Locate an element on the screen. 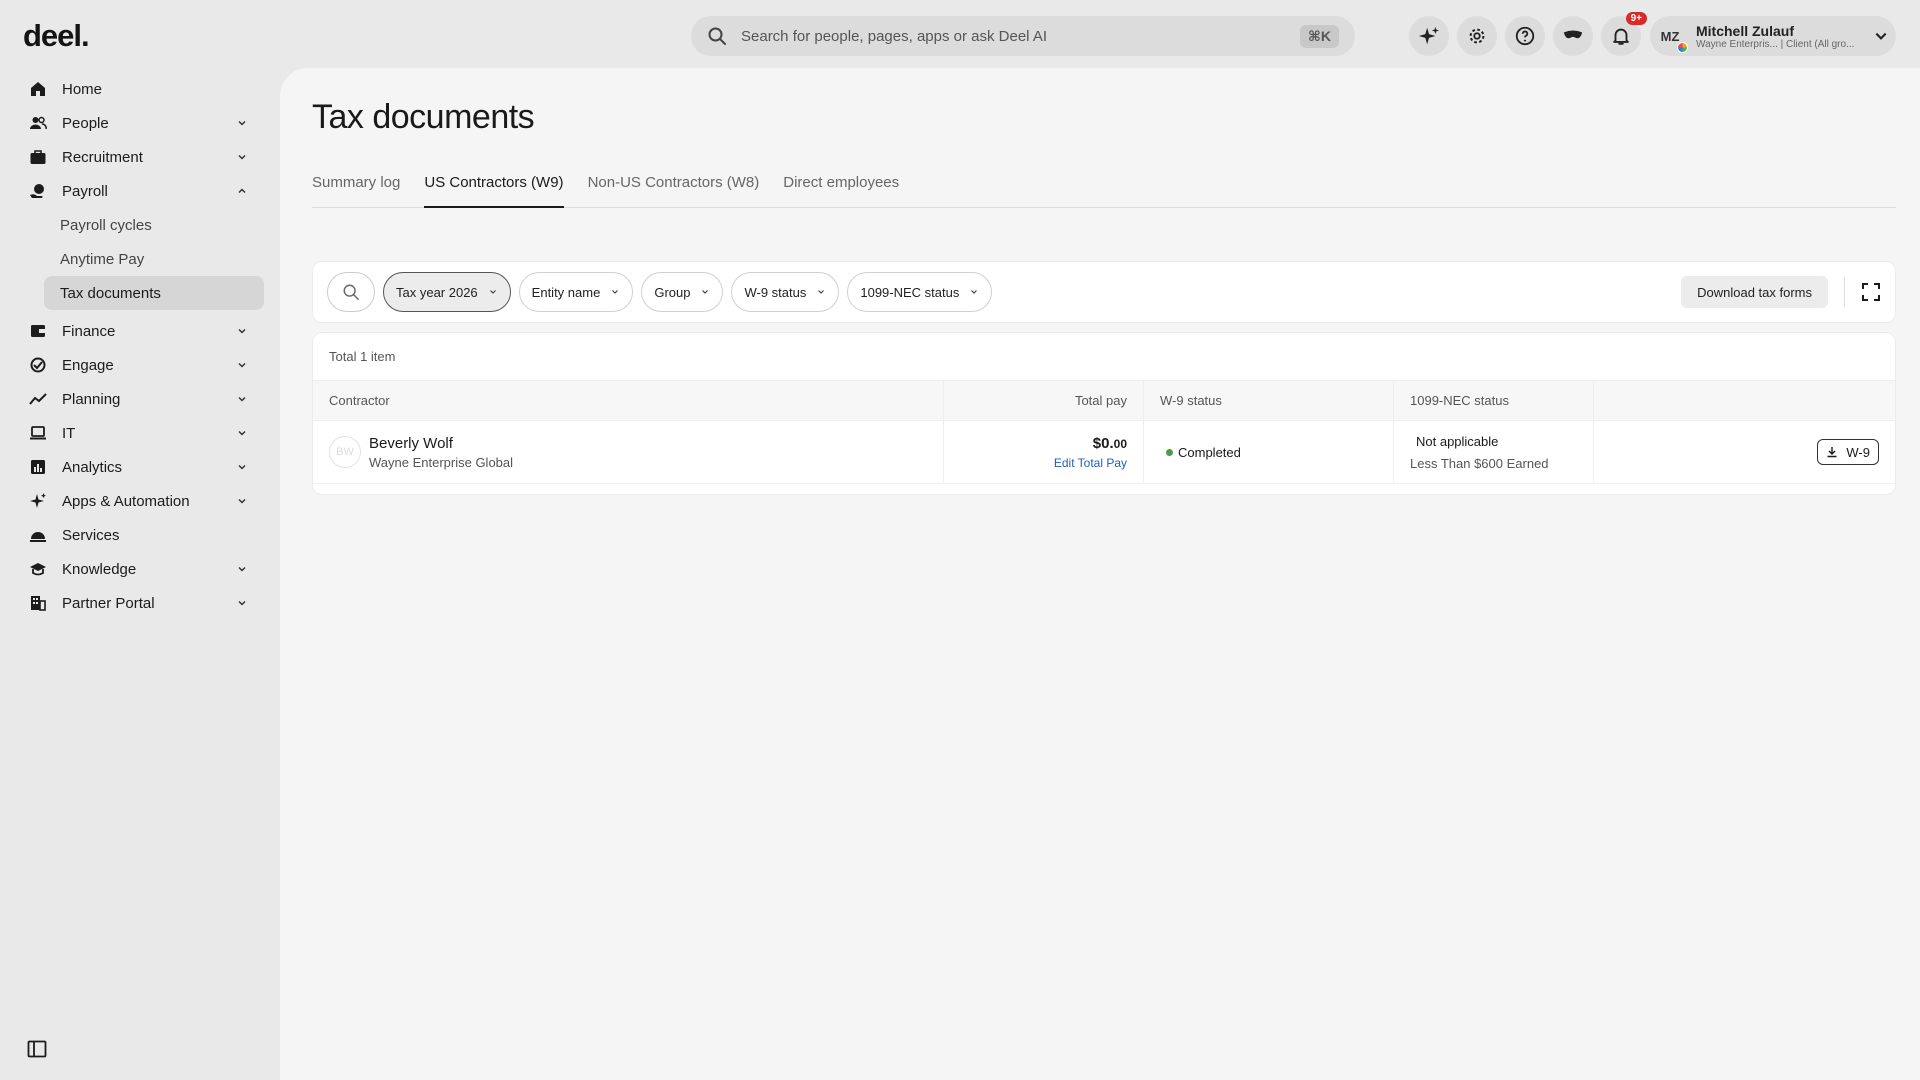 Image resolution: width=1920 pixels, height=1080 pixels. sidebar-item-finance: Finance is located at coordinates (140, 331).